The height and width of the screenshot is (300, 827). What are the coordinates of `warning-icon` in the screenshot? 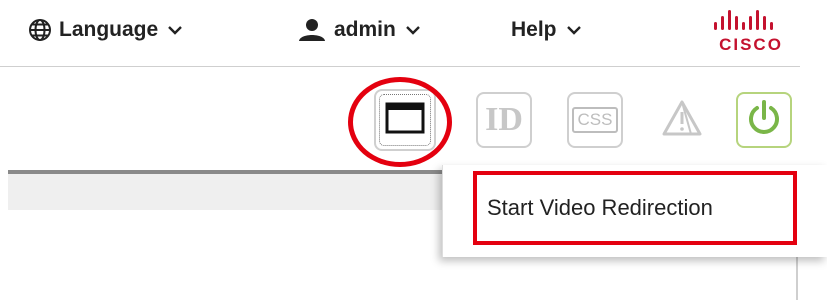 It's located at (682, 120).